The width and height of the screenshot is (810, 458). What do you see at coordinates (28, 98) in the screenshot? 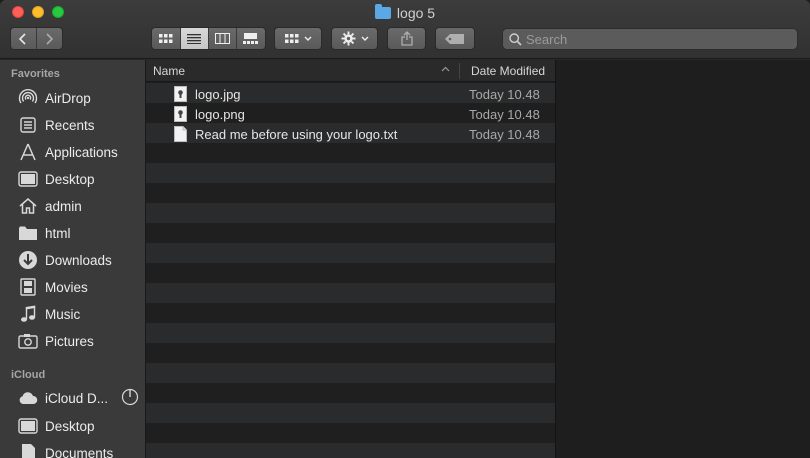
I see `airdrop-icon` at bounding box center [28, 98].